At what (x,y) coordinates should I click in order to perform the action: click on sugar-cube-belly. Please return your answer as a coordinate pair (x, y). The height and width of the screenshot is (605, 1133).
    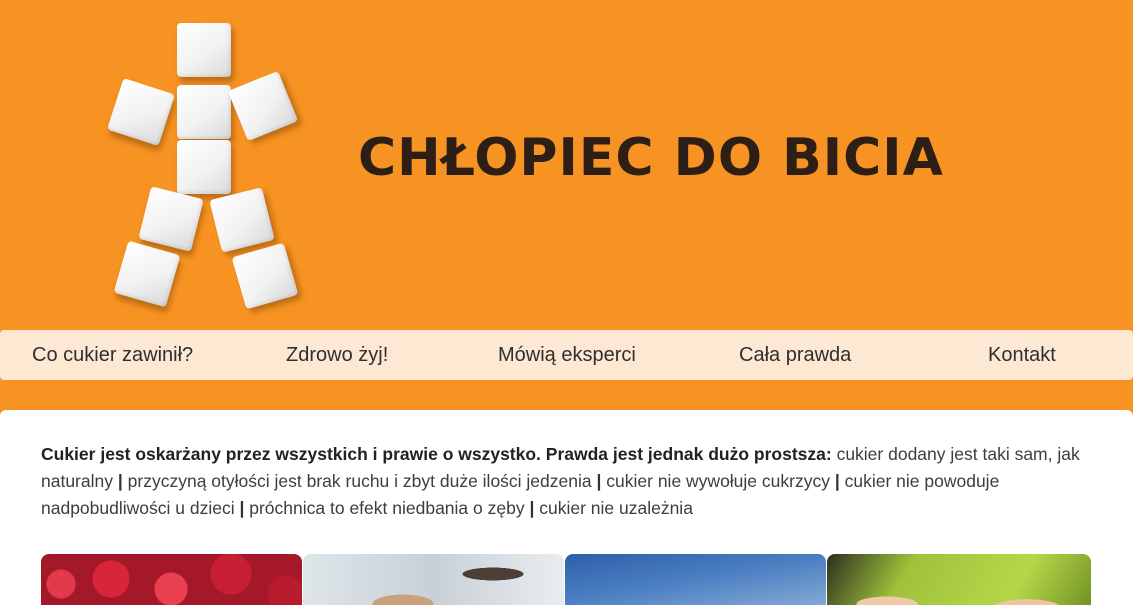
    Looking at the image, I should click on (204, 167).